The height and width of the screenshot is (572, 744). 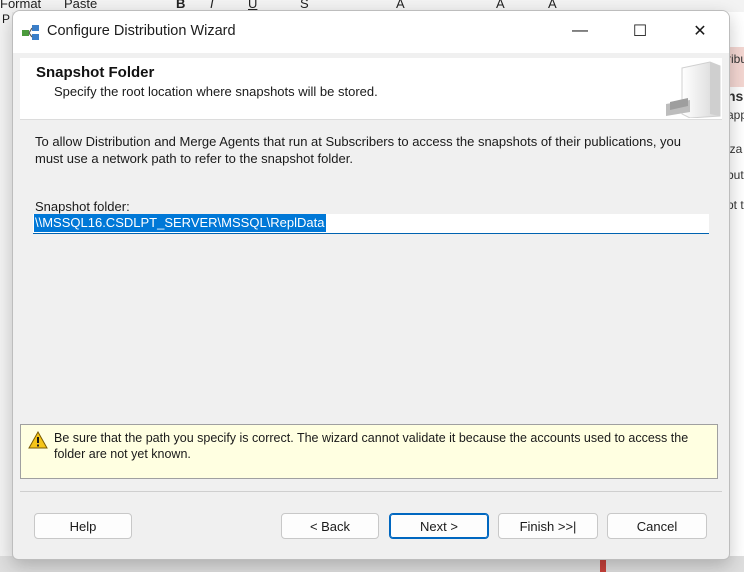 What do you see at coordinates (83, 526) in the screenshot?
I see `help-button: Help` at bounding box center [83, 526].